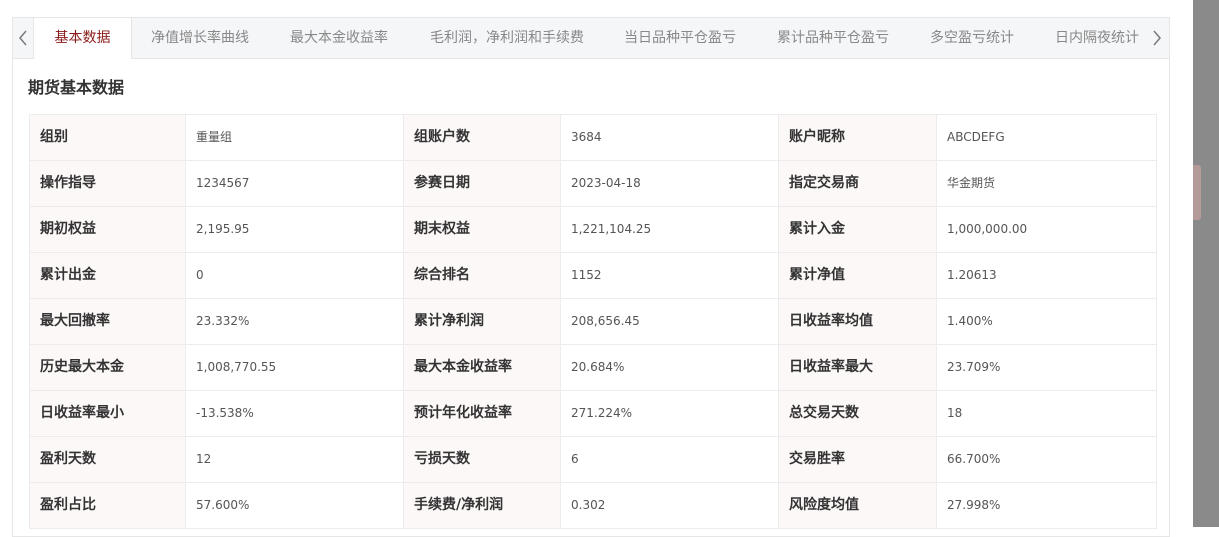 The height and width of the screenshot is (537, 1219). I want to click on chevron-right-icon, so click(1157, 38).